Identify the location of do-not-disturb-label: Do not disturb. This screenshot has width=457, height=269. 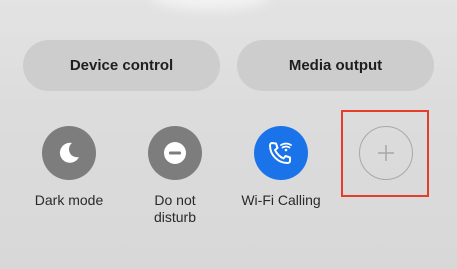
(175, 208).